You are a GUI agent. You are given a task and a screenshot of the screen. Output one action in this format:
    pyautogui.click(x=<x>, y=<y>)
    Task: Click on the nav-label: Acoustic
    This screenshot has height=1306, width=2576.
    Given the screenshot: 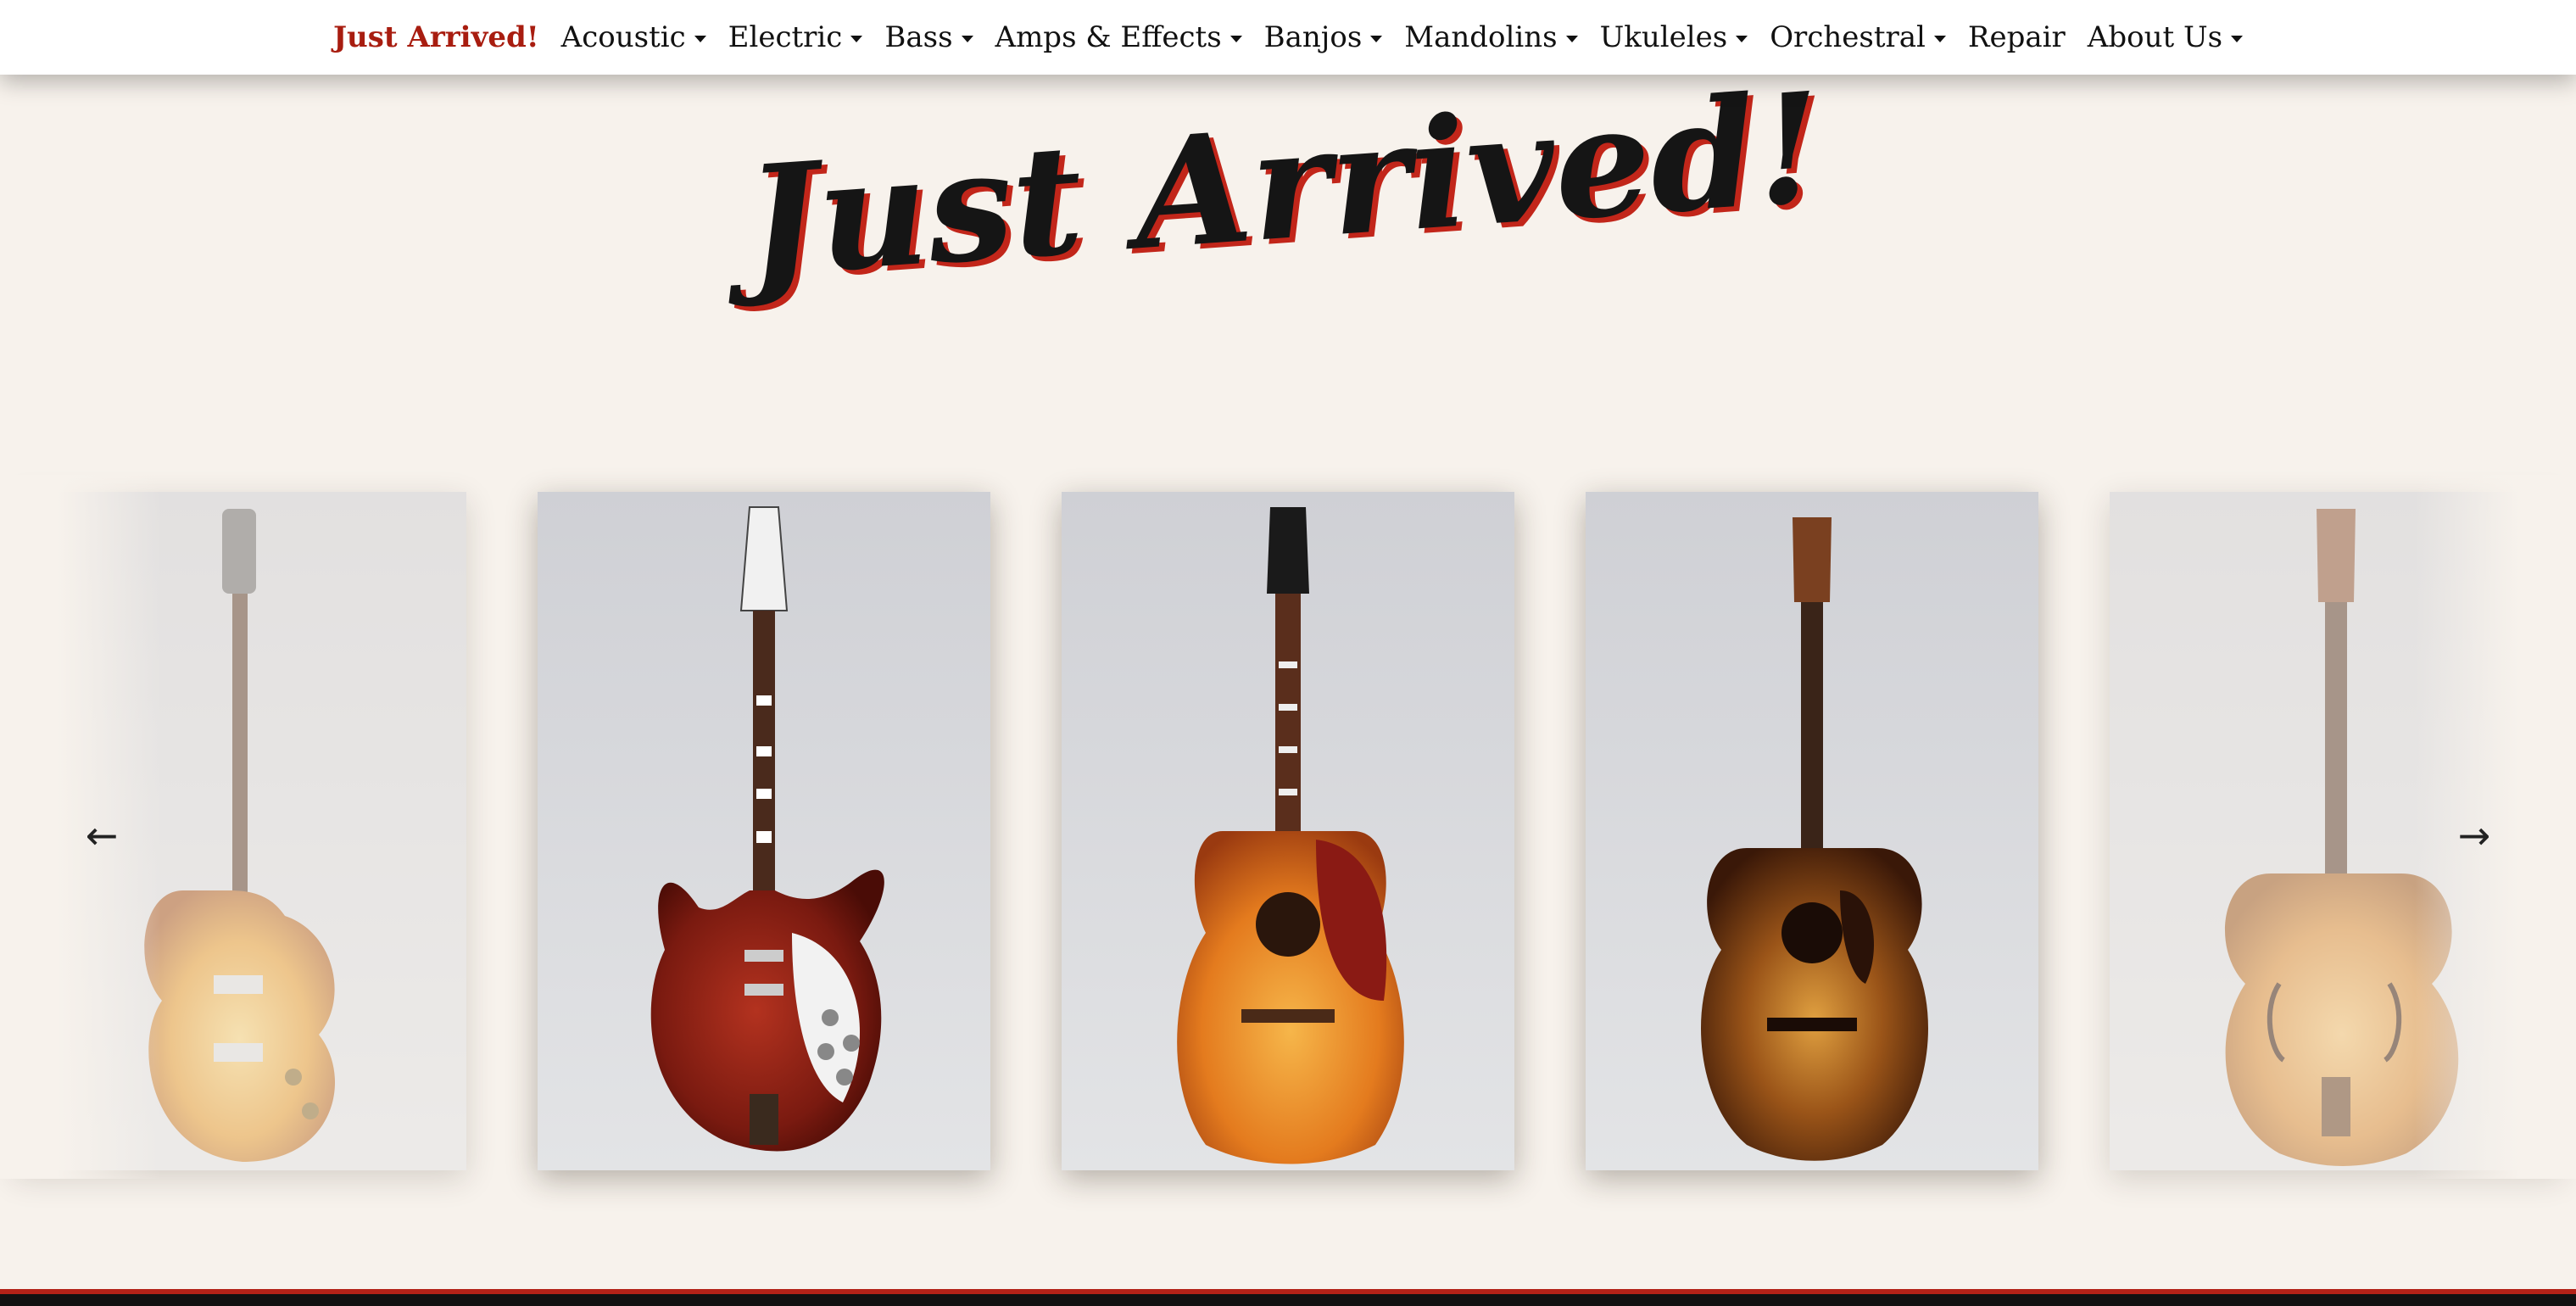 What is the action you would take?
    pyautogui.click(x=623, y=37)
    